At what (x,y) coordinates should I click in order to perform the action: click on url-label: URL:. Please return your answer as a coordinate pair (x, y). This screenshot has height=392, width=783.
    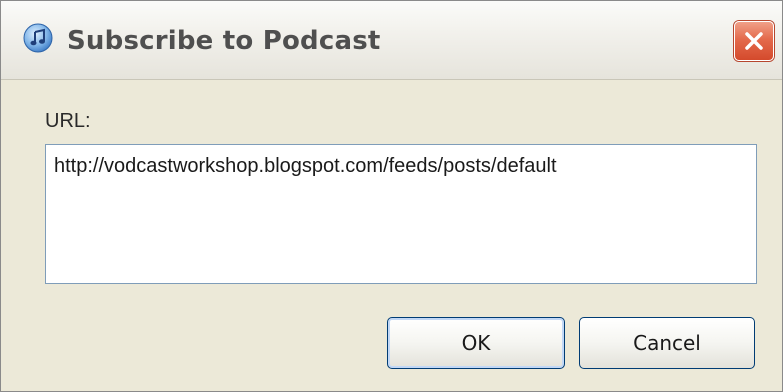
    Looking at the image, I should click on (68, 121).